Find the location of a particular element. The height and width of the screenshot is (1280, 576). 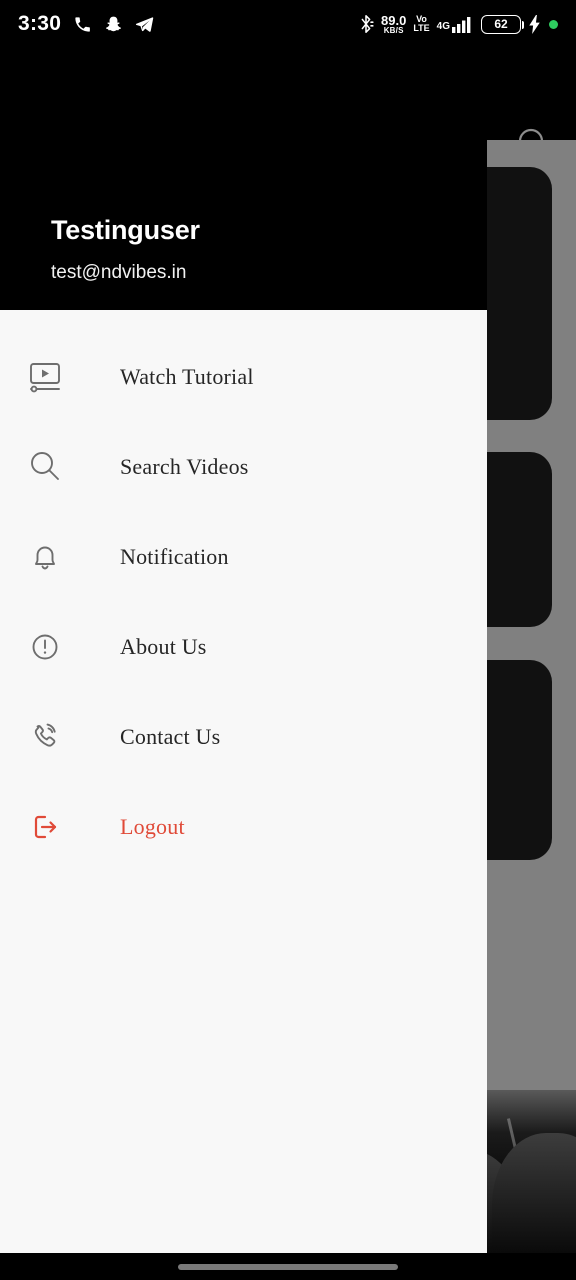

home-indicator is located at coordinates (288, 1266).